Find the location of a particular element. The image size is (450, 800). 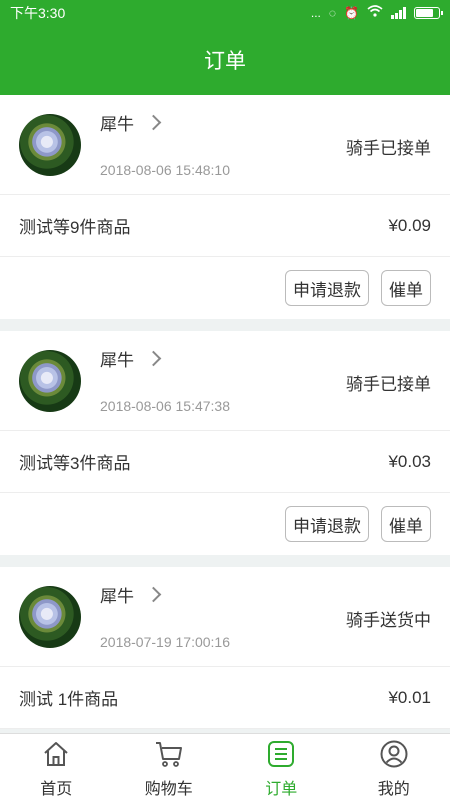

page-title-bar: 订单 is located at coordinates (225, 60).